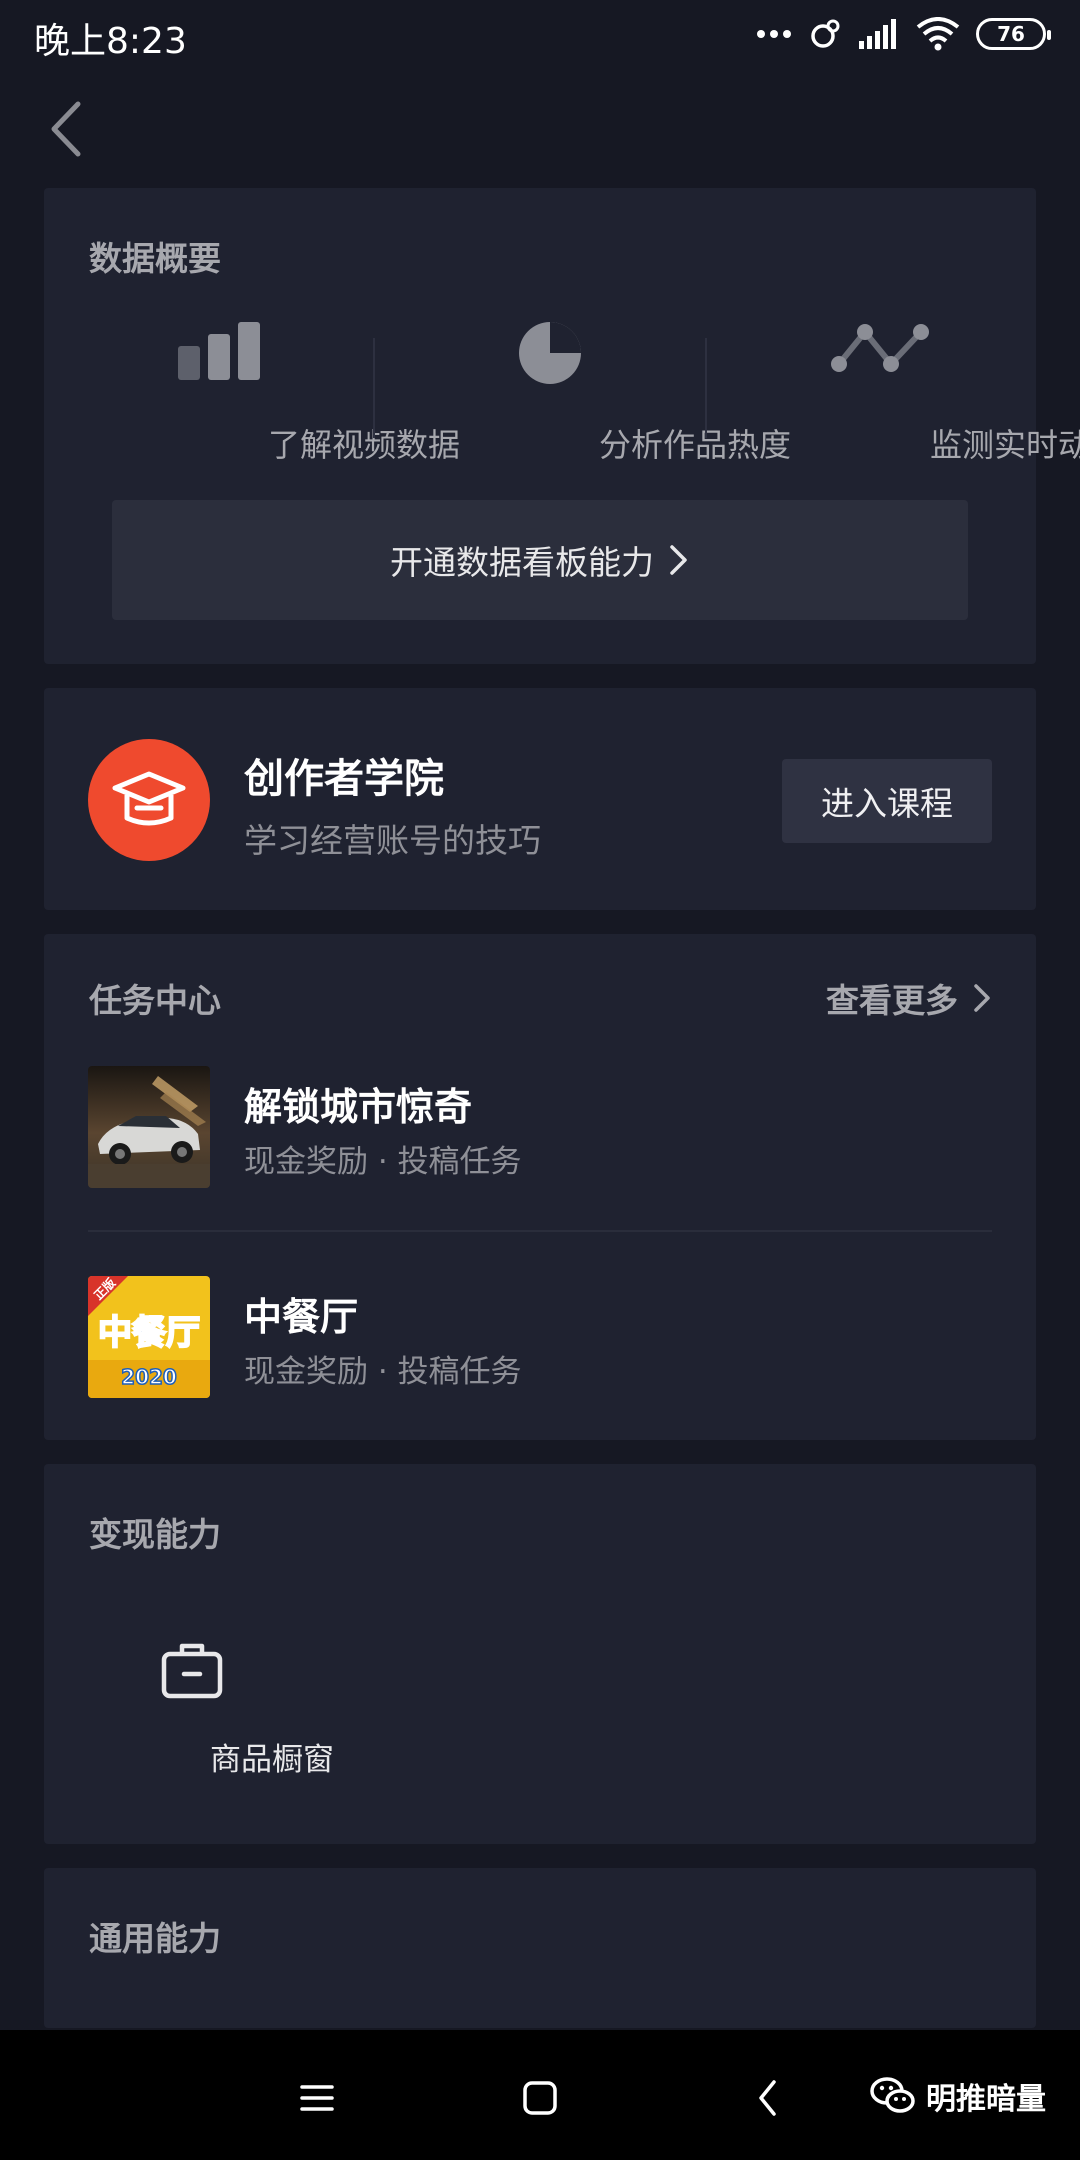 The image size is (1080, 2160). Describe the element at coordinates (149, 800) in the screenshot. I see `graduation-cap-icon` at that location.